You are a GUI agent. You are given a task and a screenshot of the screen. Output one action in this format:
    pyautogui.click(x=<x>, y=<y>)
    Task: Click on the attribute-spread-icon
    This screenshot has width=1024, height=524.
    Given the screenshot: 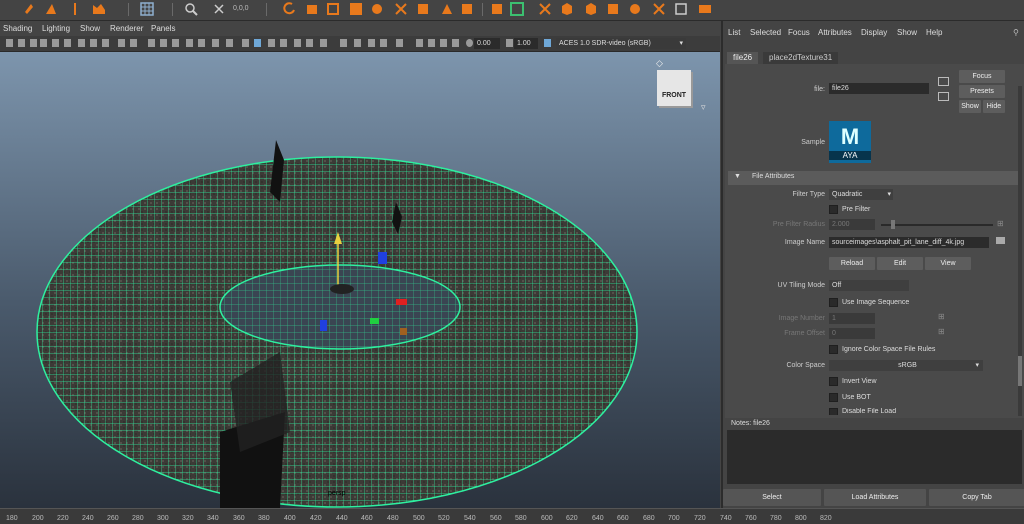 What is the action you would take?
    pyautogui.click(x=635, y=9)
    